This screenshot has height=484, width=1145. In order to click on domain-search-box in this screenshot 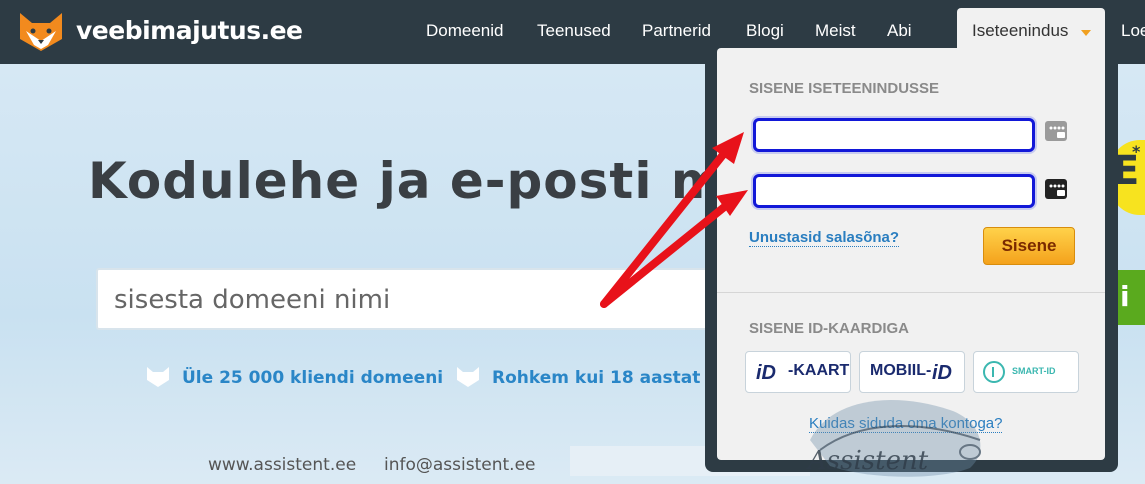, I will do `click(424, 299)`.